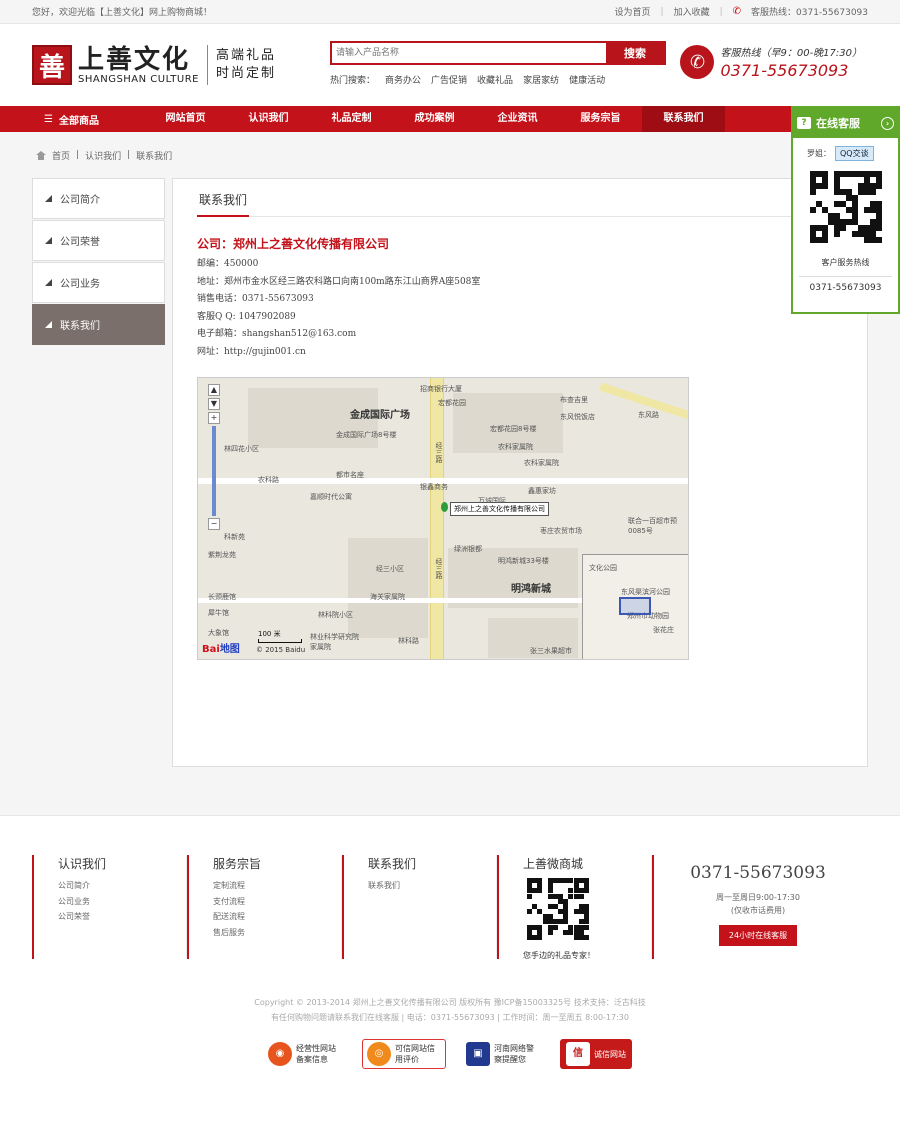 The width and height of the screenshot is (900, 1140). What do you see at coordinates (82, 864) in the screenshot?
I see `footer-col-title: 认识我们` at bounding box center [82, 864].